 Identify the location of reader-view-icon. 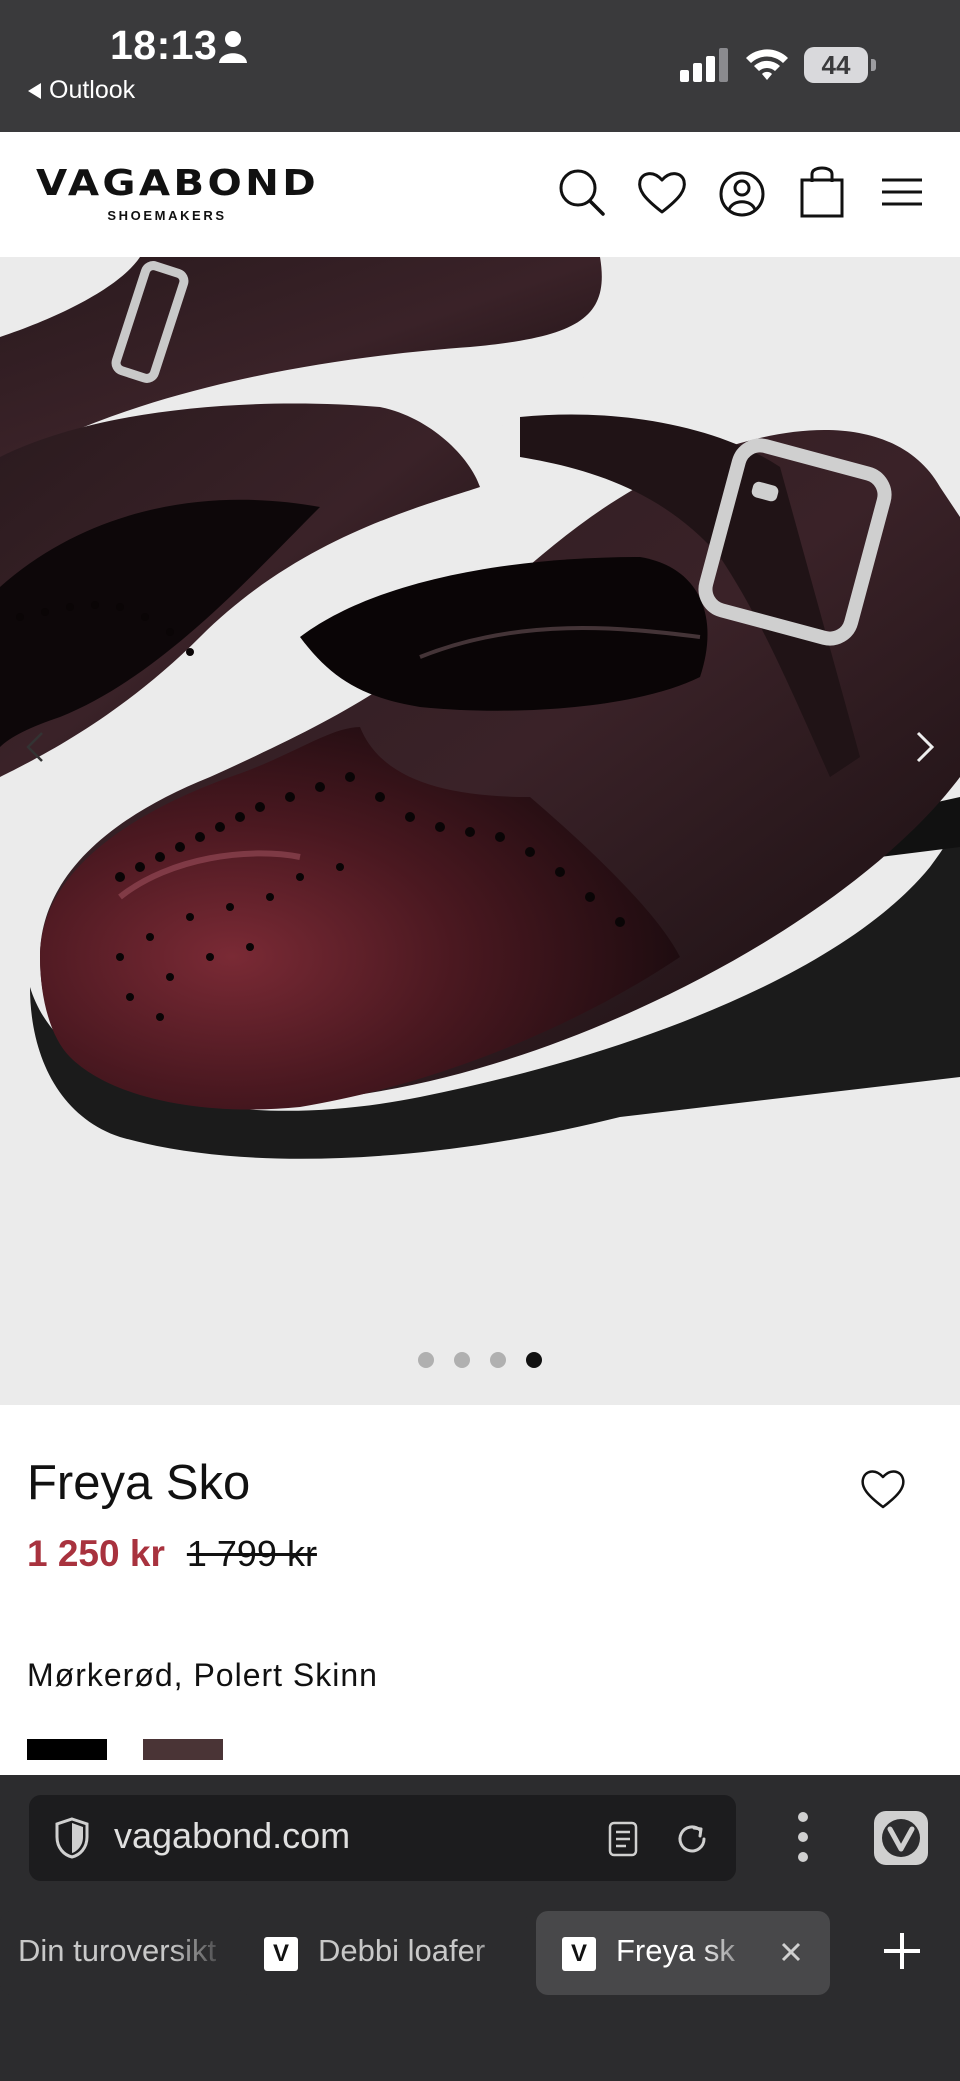
(623, 1839).